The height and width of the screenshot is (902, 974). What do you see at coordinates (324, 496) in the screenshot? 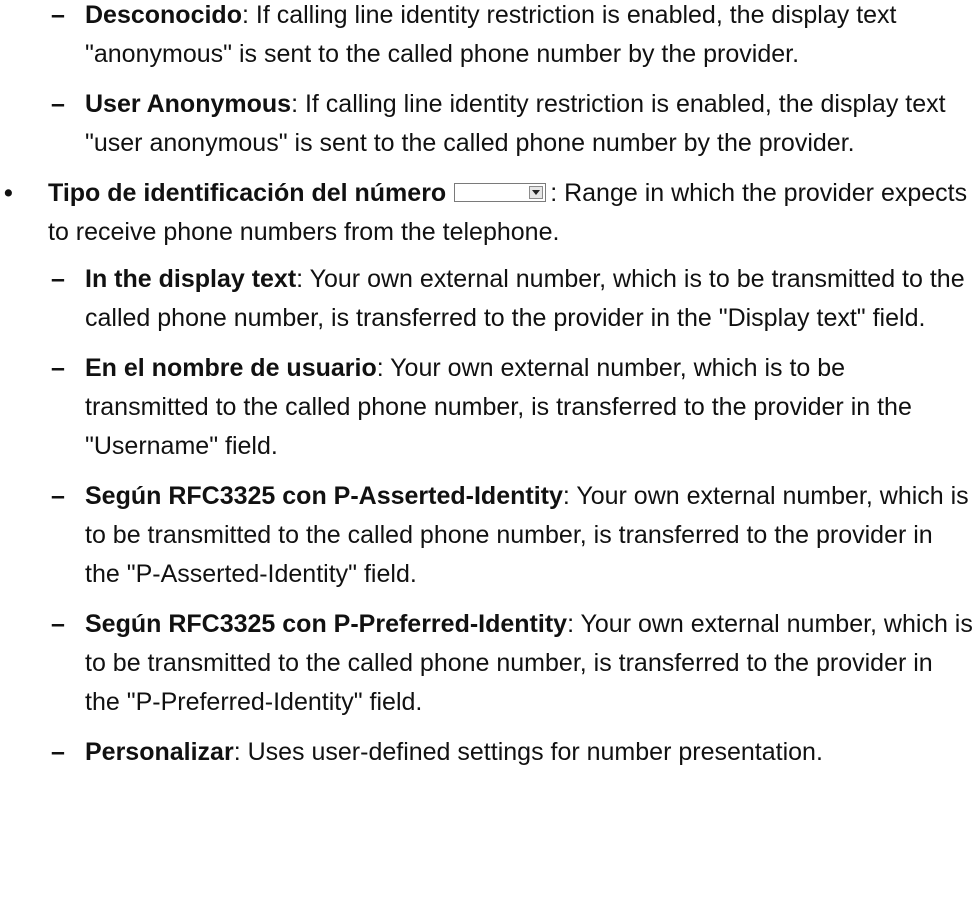
I see `term-p-asserted: Según RFC3325 con P-Asserted-Identity` at bounding box center [324, 496].